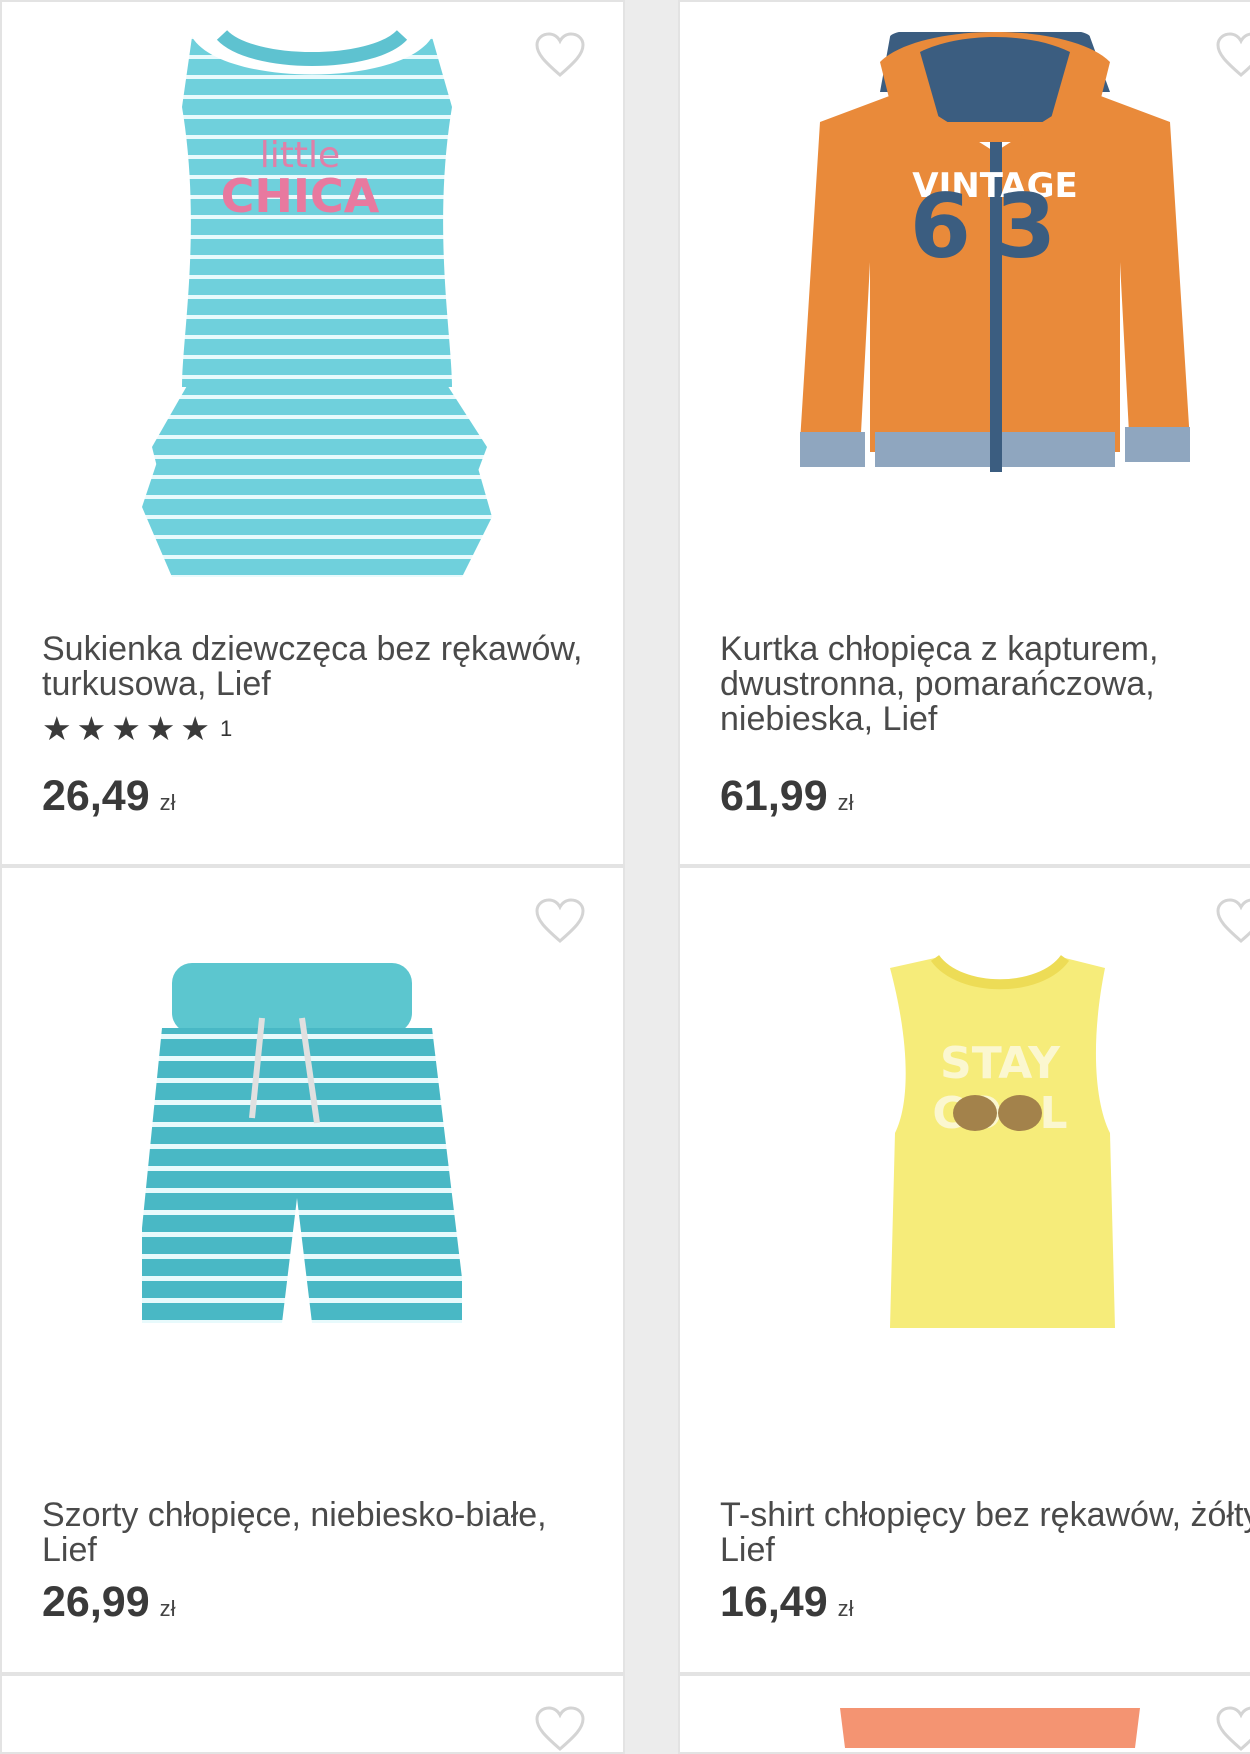  I want to click on price: 26,49 zł, so click(109, 796).